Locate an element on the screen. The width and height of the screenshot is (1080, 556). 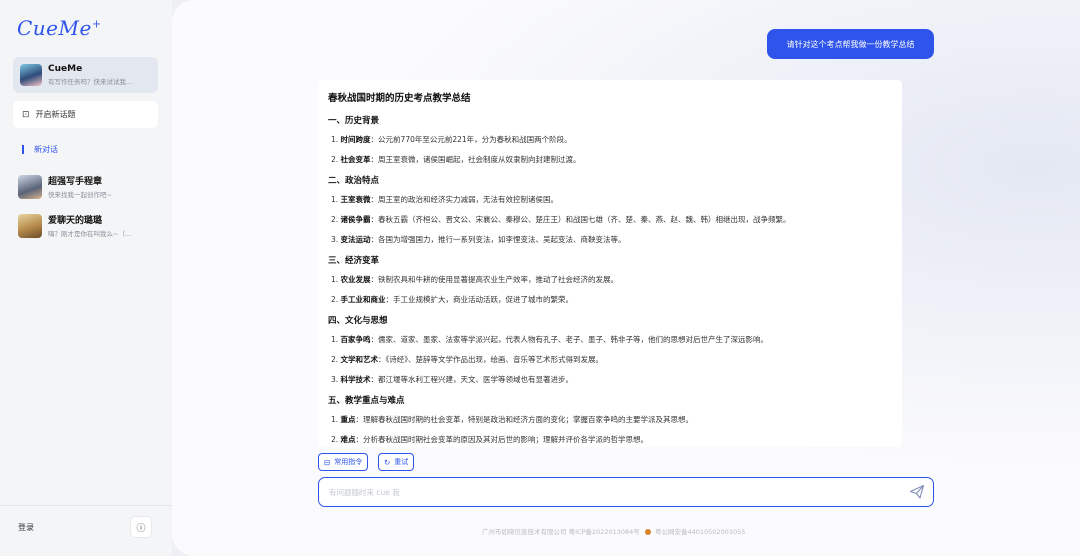
section-heading: 五、教学重点与难点 is located at coordinates (366, 401).